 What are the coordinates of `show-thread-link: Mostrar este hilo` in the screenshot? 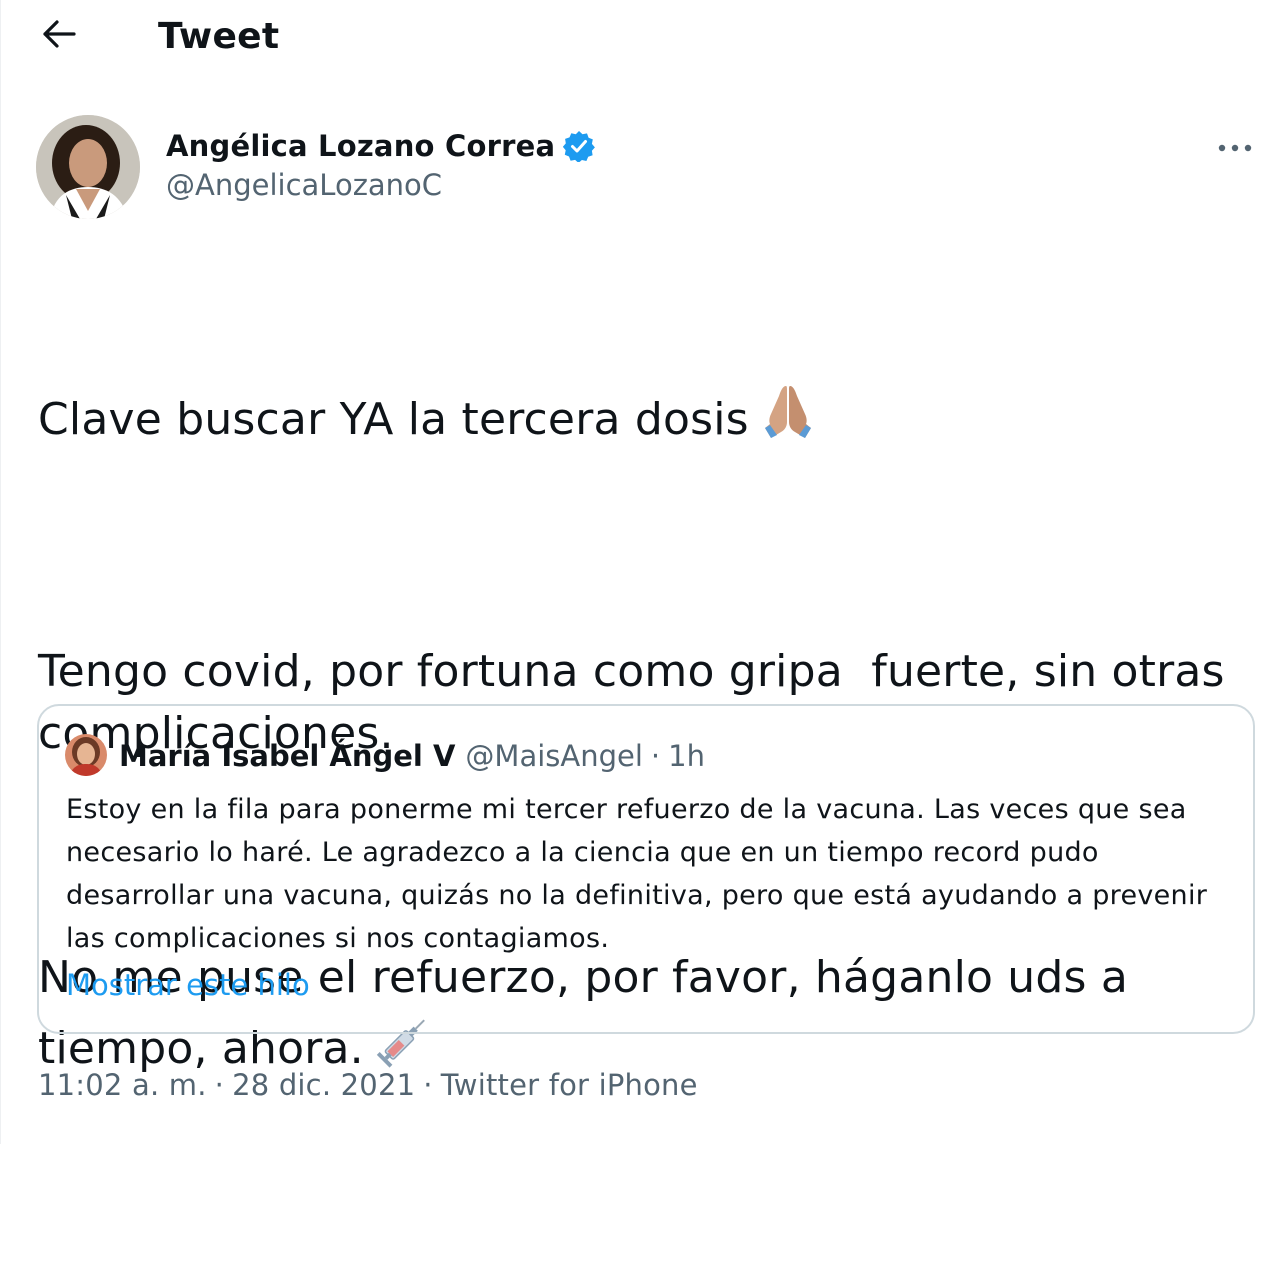 It's located at (188, 985).